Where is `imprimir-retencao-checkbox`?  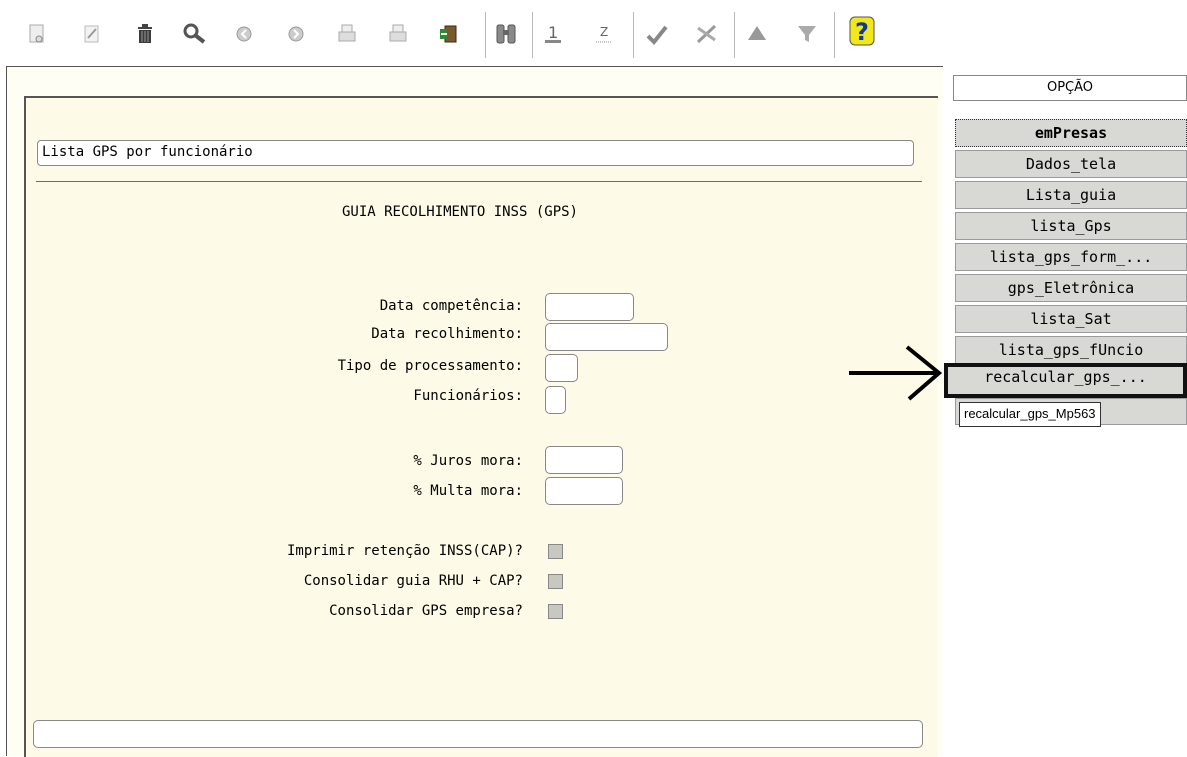 imprimir-retencao-checkbox is located at coordinates (555, 551).